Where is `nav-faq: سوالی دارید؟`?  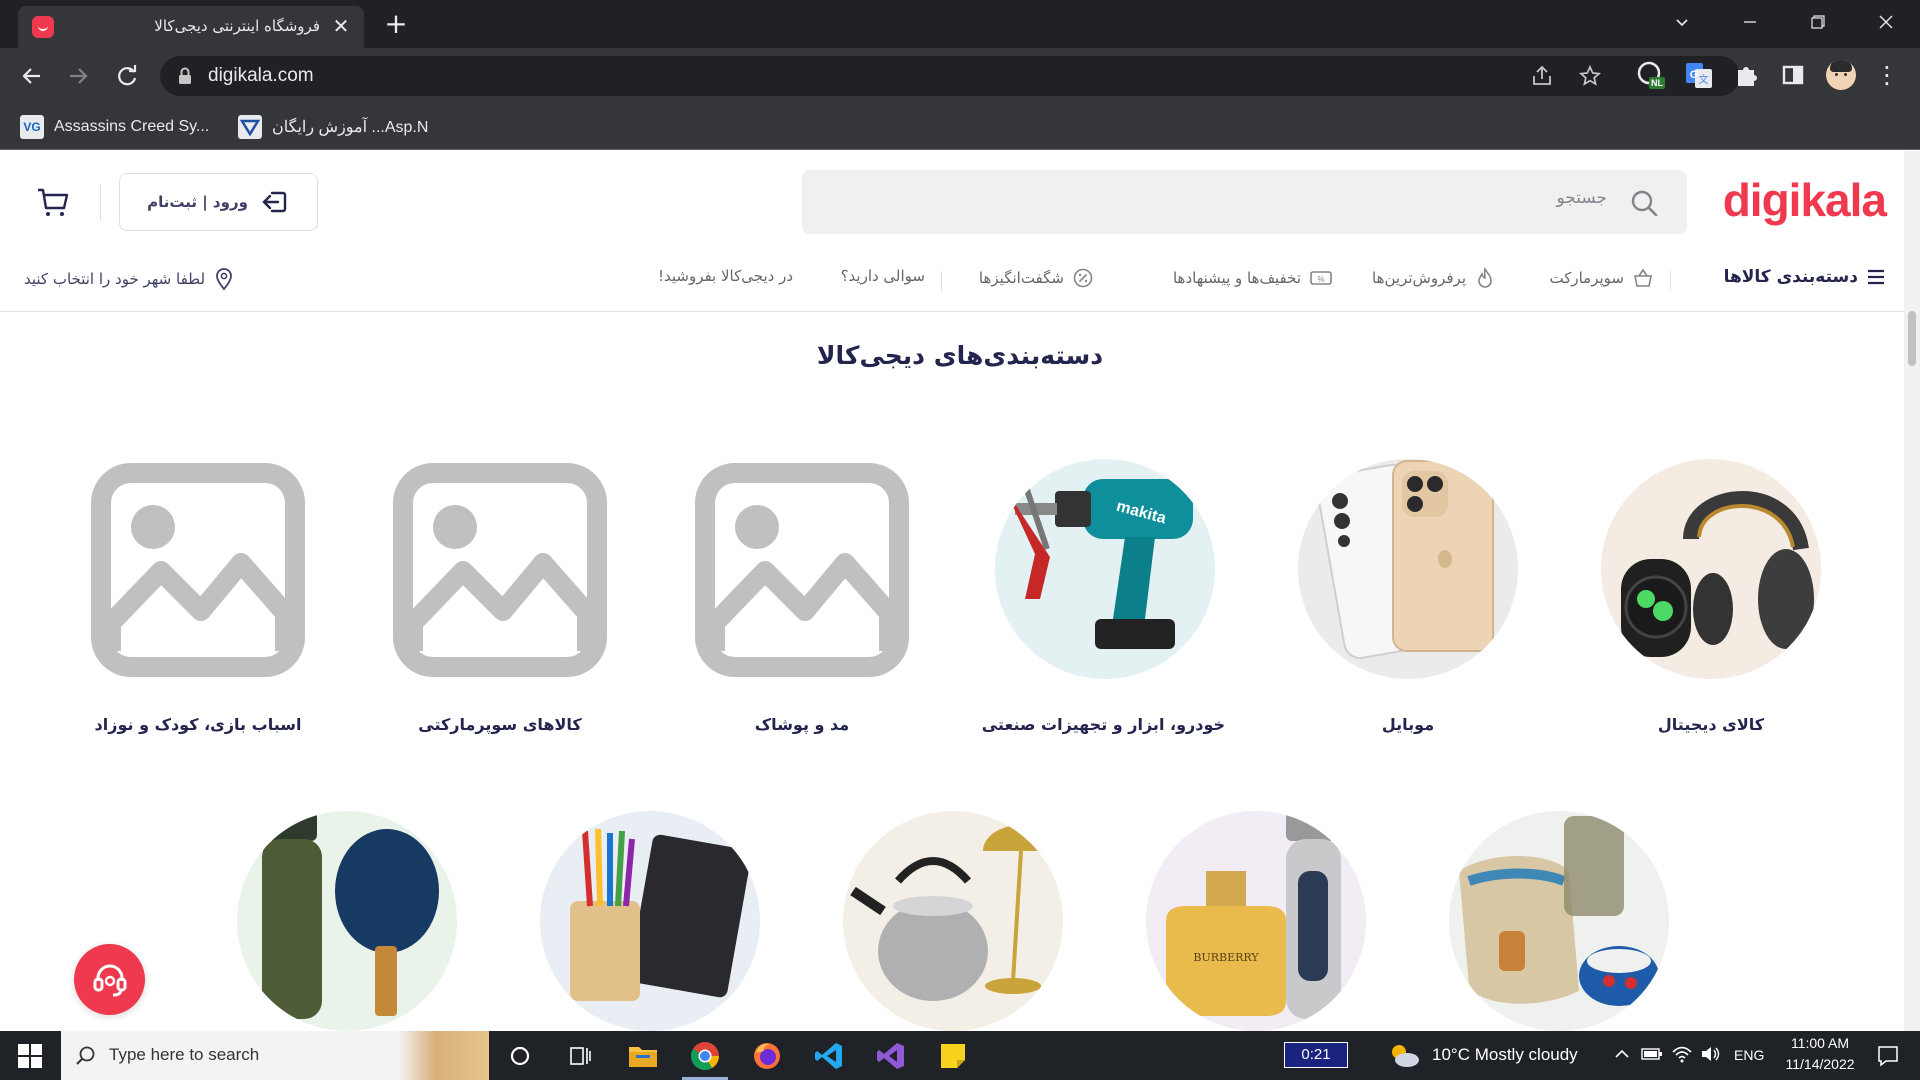 nav-faq: سوالی دارید؟ is located at coordinates (883, 276).